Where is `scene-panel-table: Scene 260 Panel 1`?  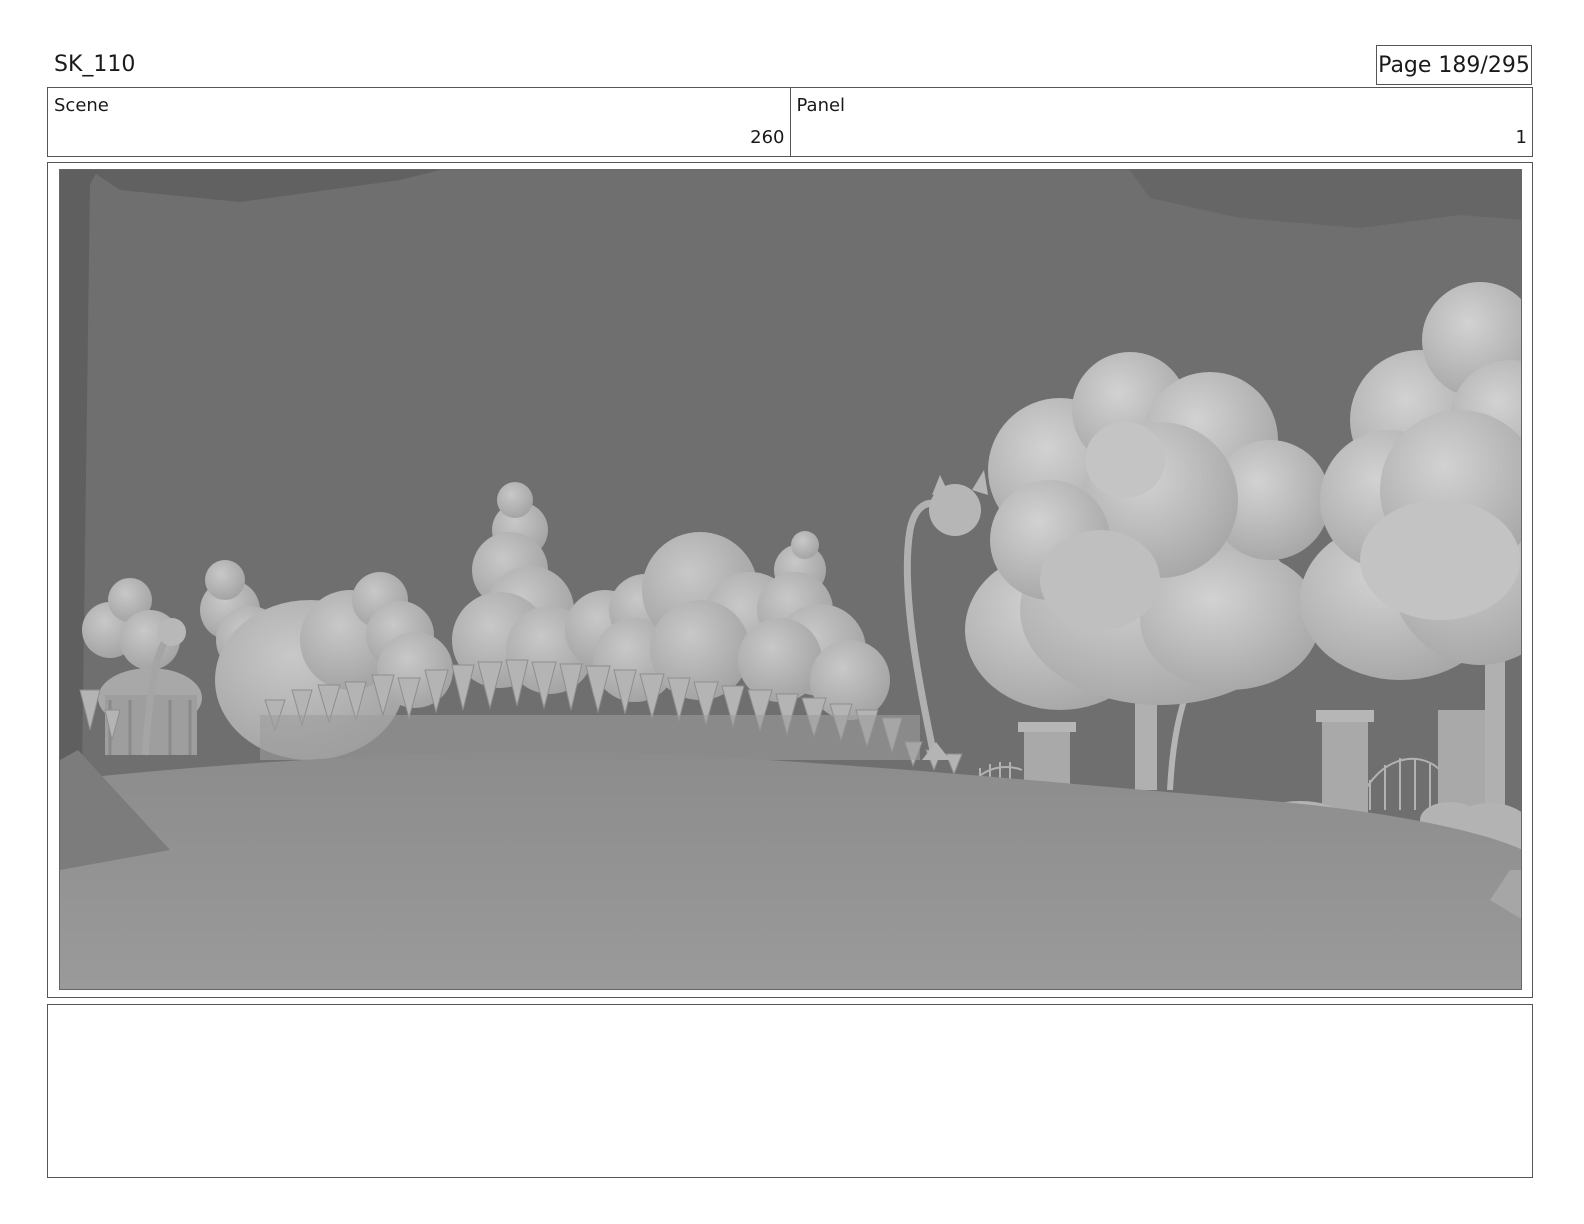 scene-panel-table: Scene 260 Panel 1 is located at coordinates (790, 122).